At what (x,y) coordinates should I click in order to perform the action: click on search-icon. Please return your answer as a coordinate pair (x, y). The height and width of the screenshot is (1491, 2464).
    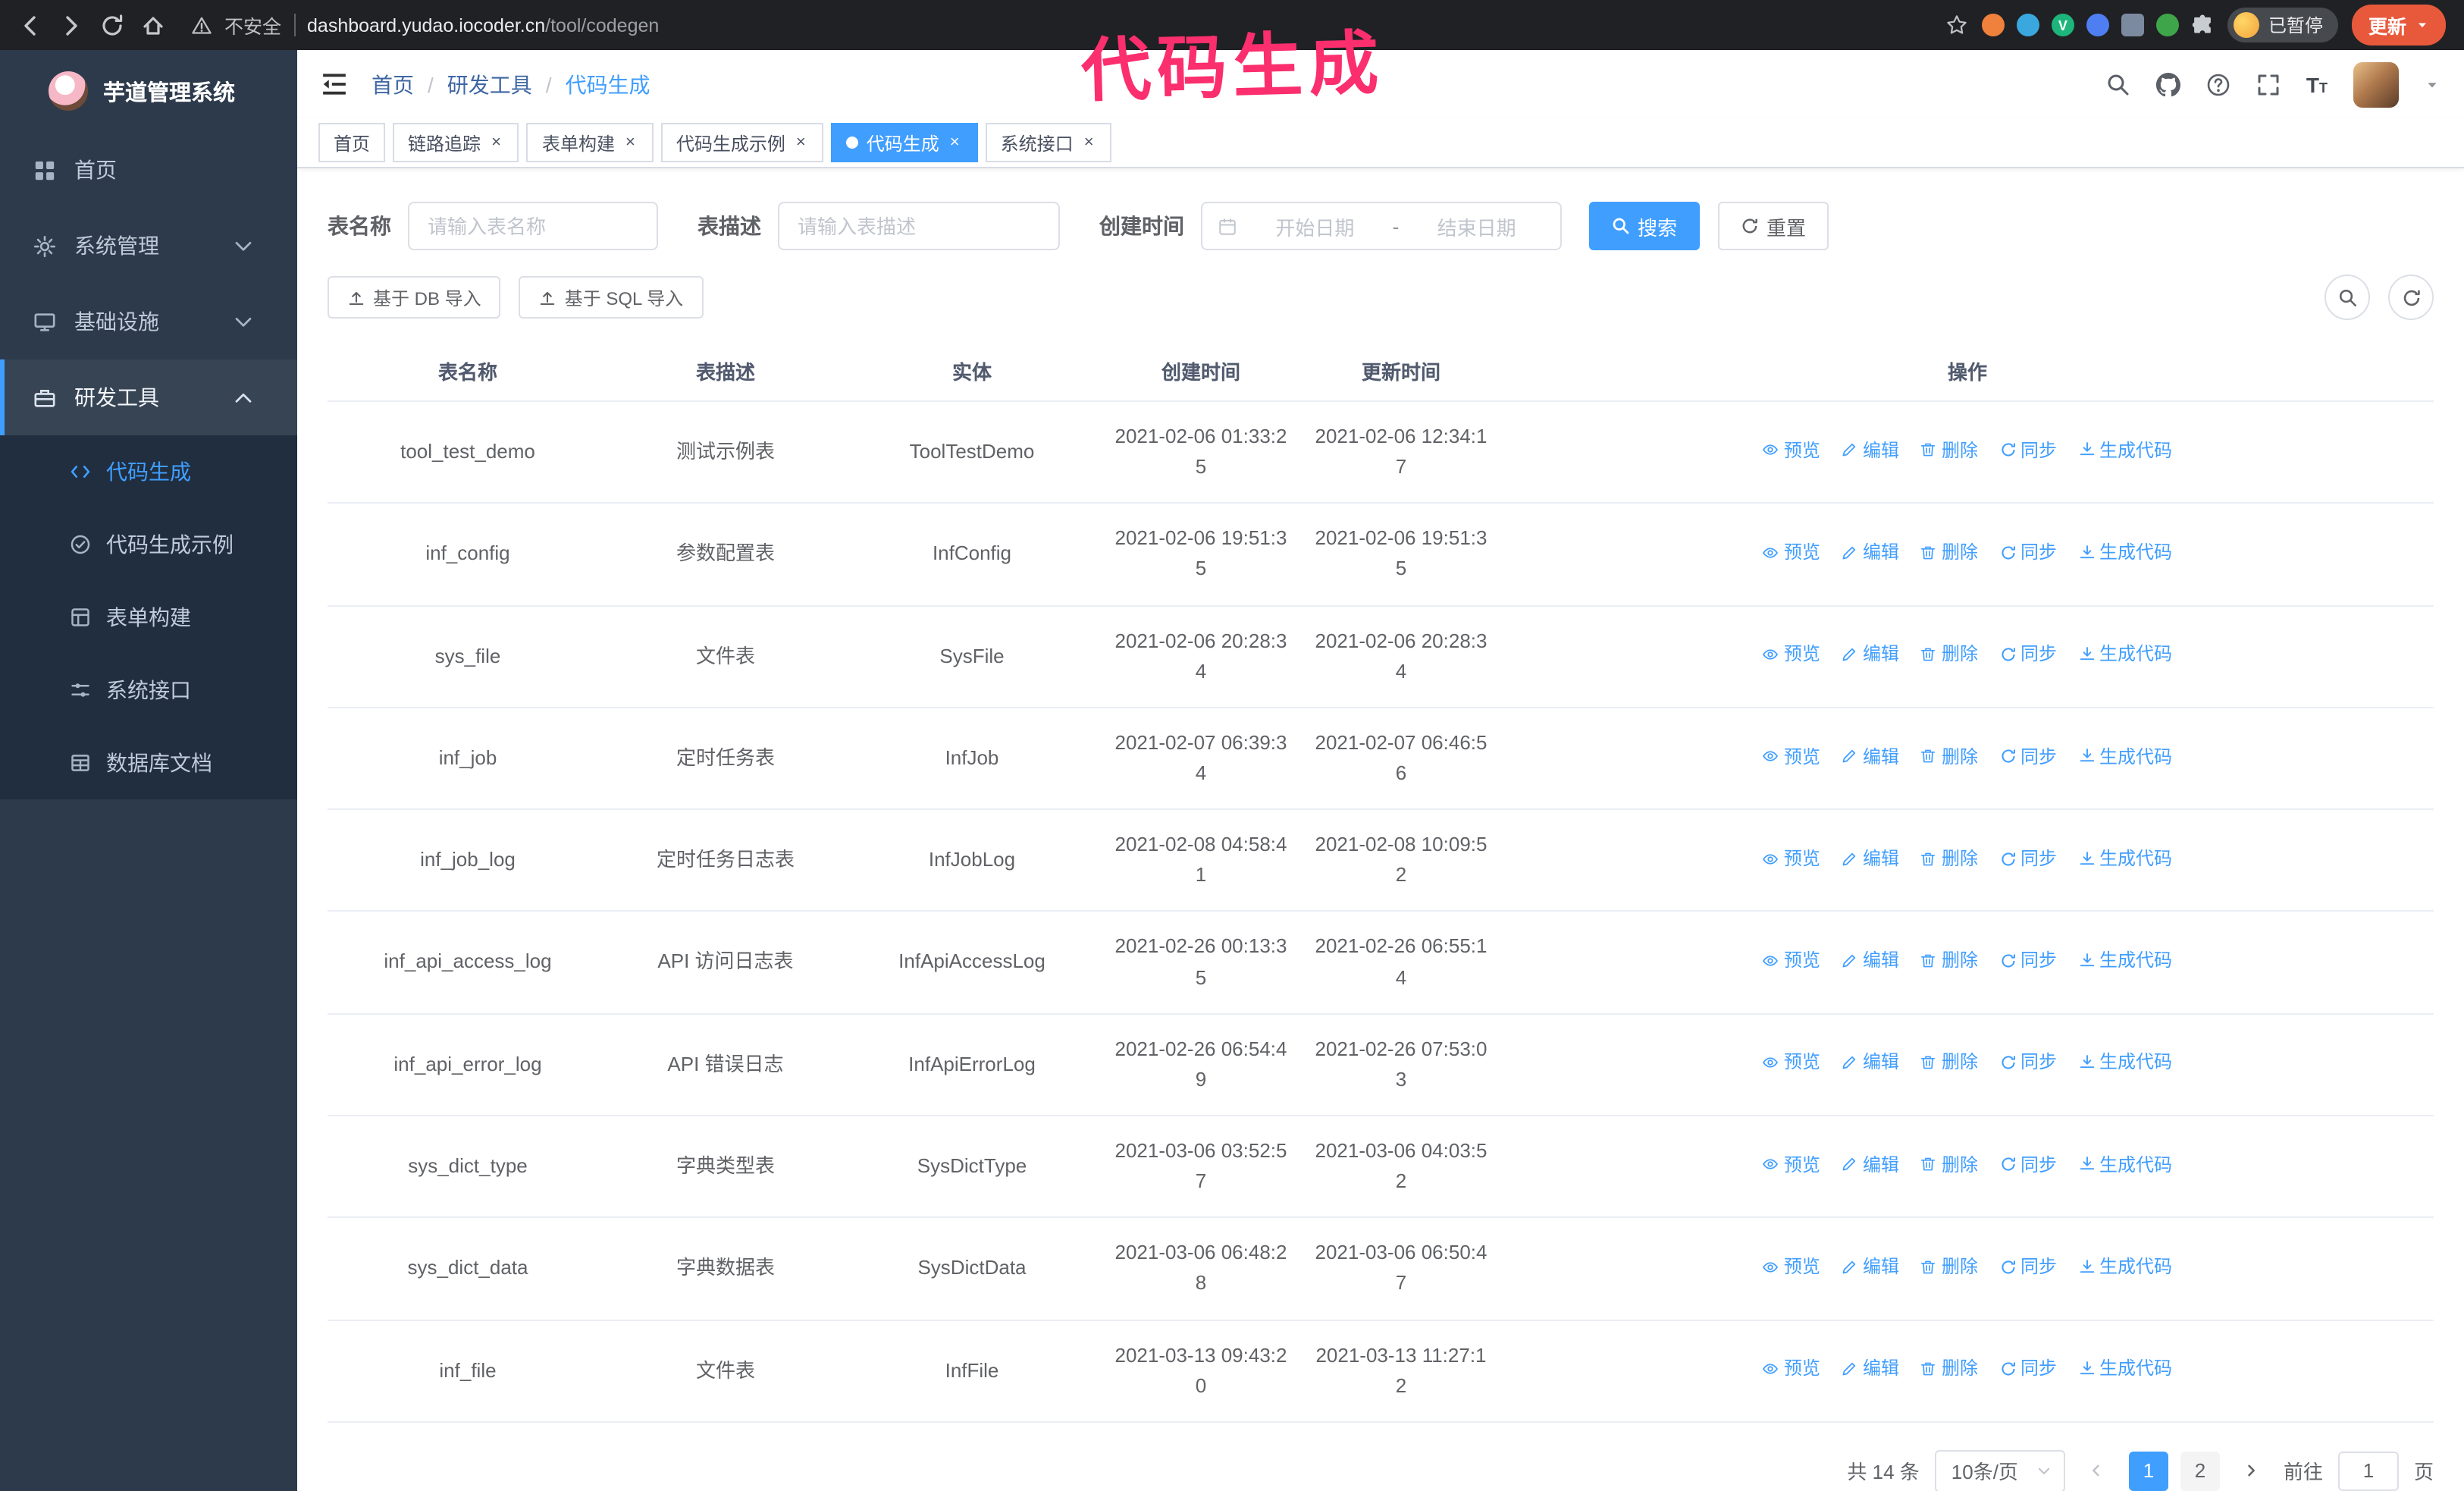
    Looking at the image, I should click on (2118, 84).